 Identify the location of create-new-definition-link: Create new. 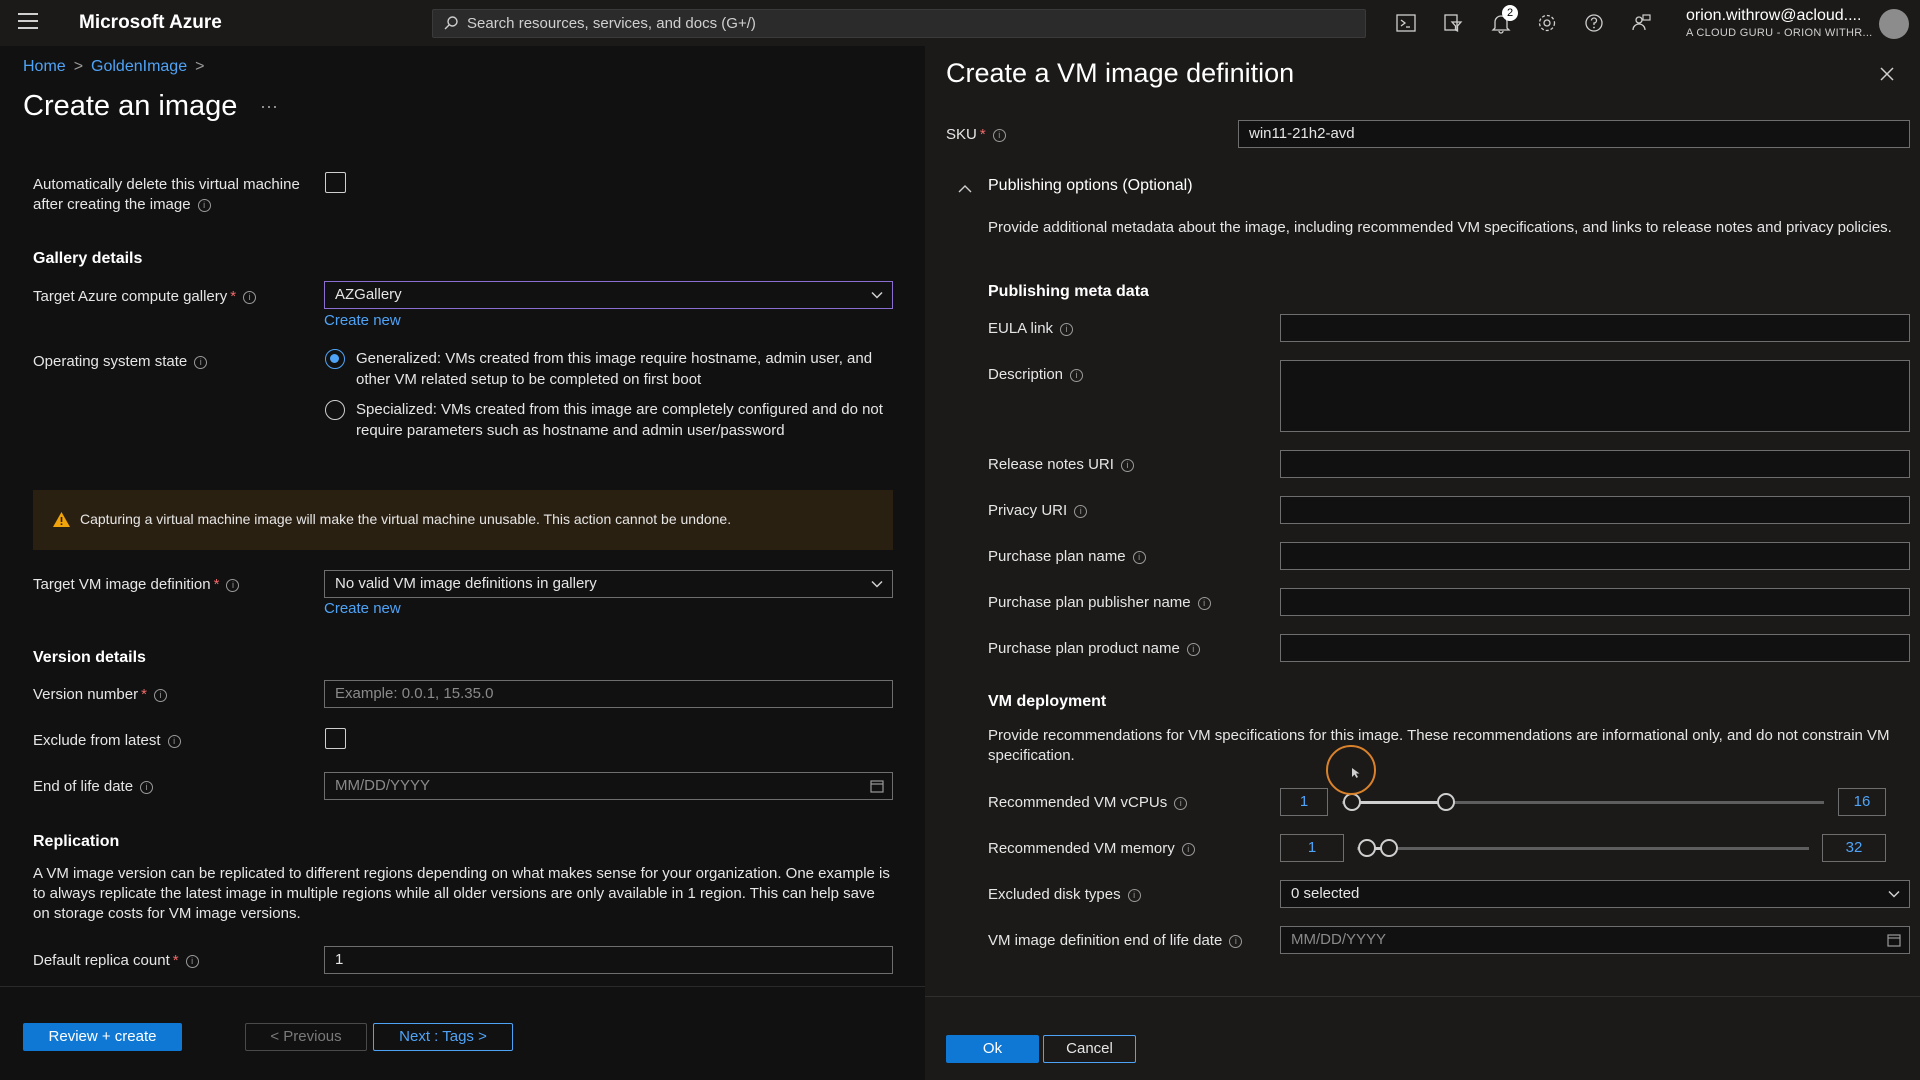
(362, 608).